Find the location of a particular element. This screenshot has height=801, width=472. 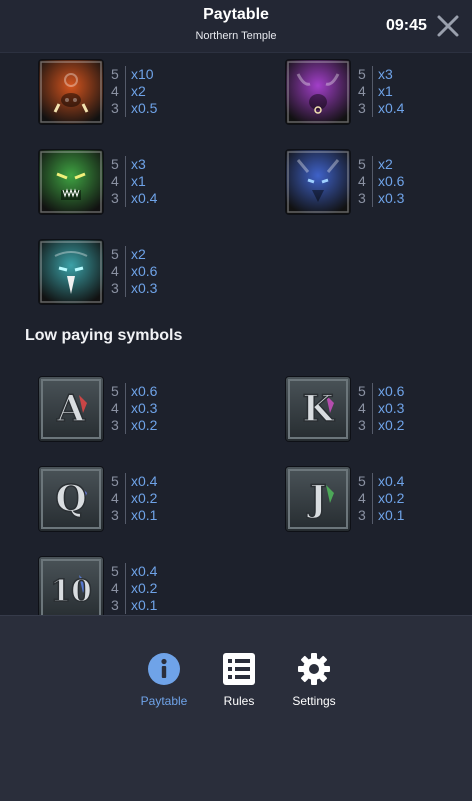

info-icon is located at coordinates (164, 669).